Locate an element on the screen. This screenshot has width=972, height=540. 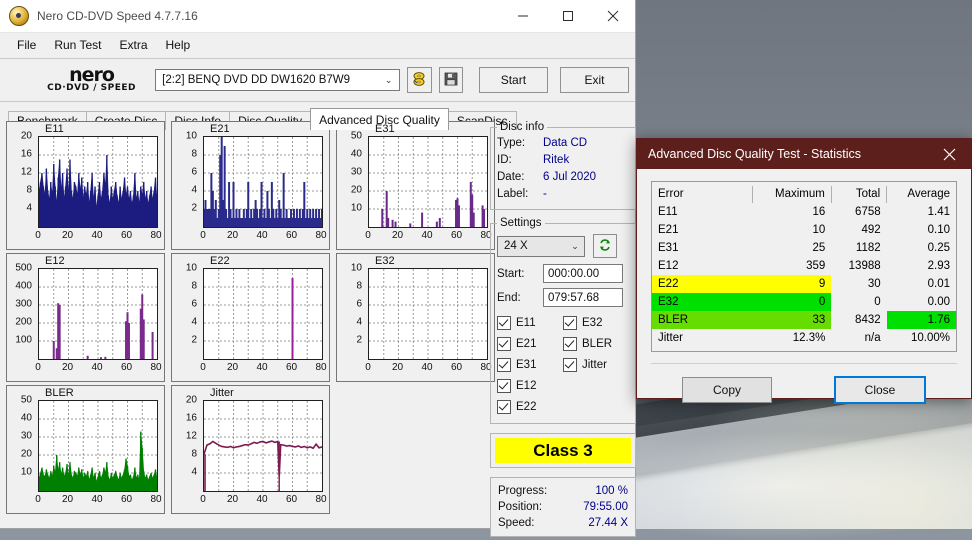
disc-info-key-type: Type: is located at coordinates (511, 143).